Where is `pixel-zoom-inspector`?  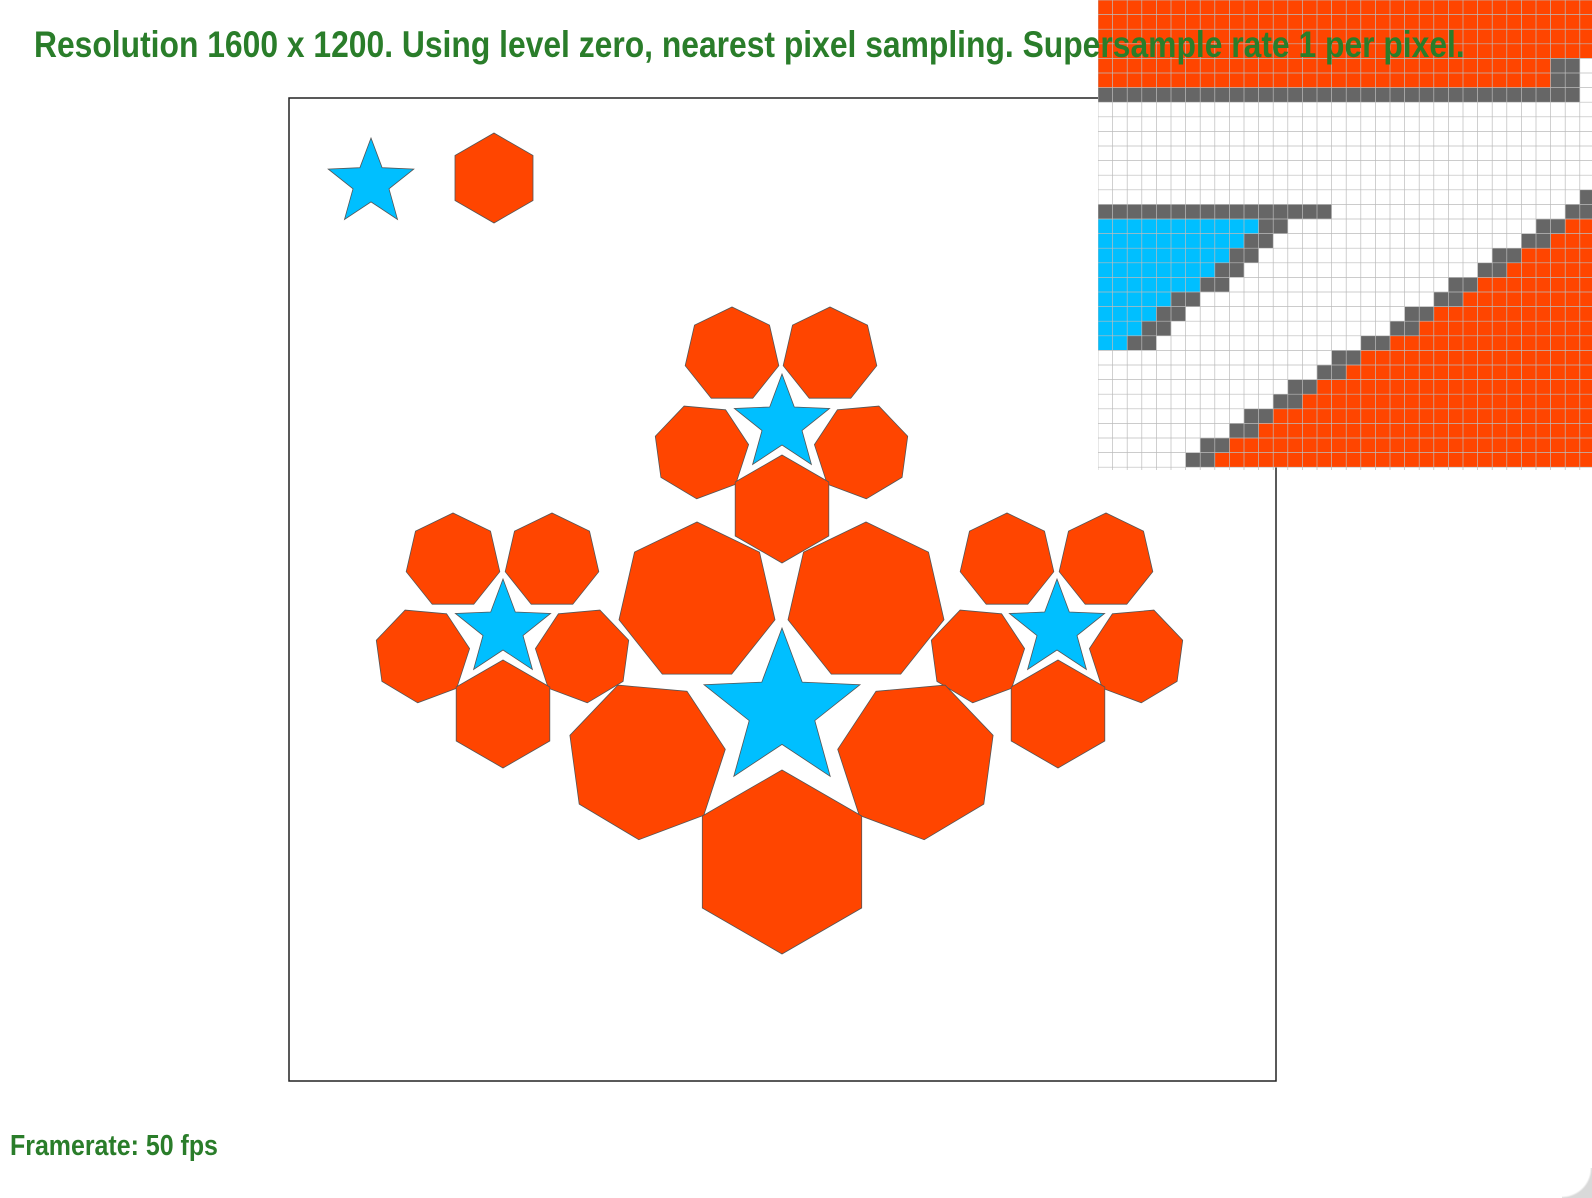 pixel-zoom-inspector is located at coordinates (1345, 235).